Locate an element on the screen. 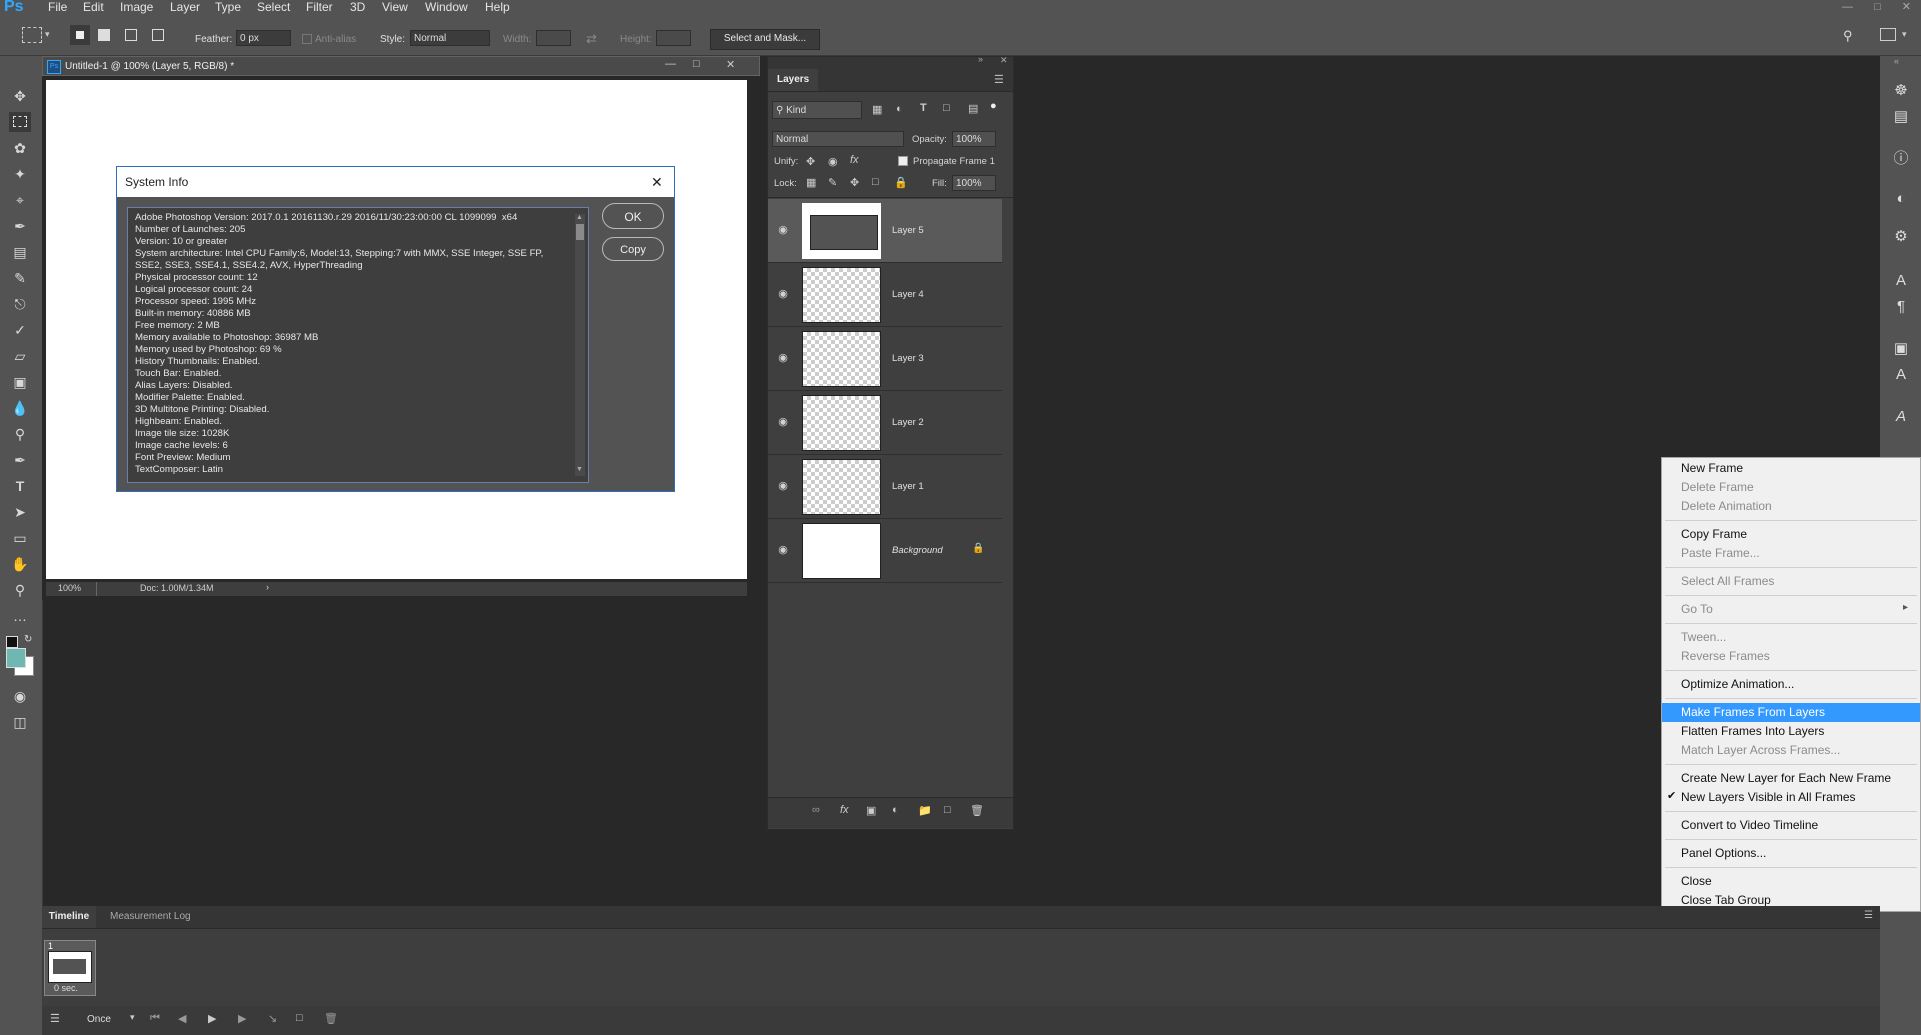 Image resolution: width=1921 pixels, height=1035 pixels. layer-style-icon: fx is located at coordinates (844, 810).